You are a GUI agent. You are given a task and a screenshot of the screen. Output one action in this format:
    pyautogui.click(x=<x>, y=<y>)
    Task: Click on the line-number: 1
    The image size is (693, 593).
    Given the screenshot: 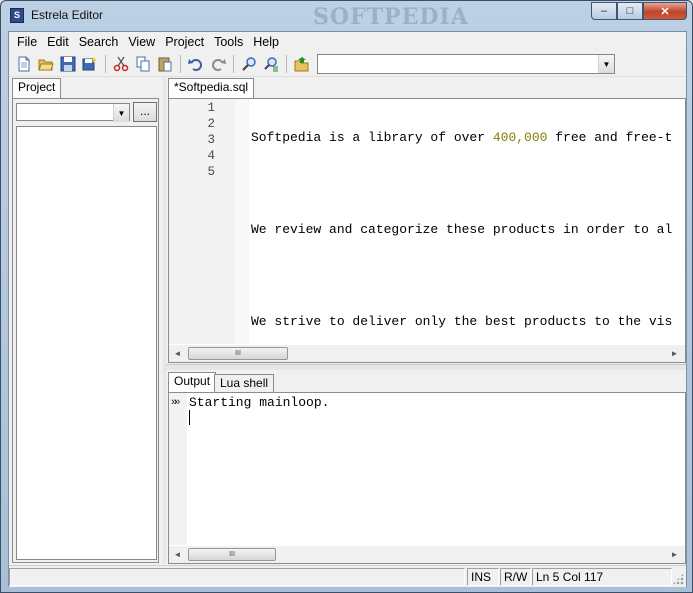 What is the action you would take?
    pyautogui.click(x=211, y=108)
    